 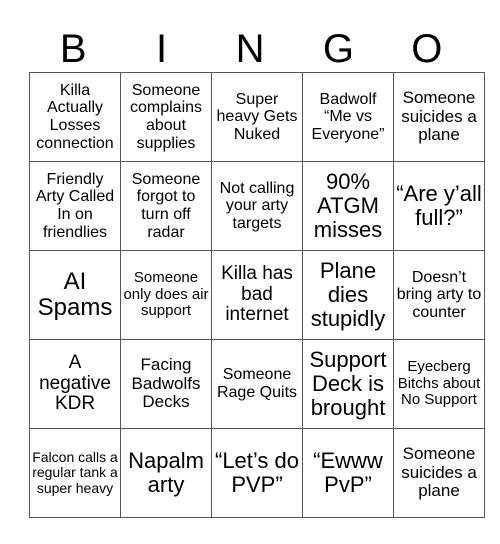 I want to click on bingo-cell: Not calling your arty targets, so click(x=257, y=206).